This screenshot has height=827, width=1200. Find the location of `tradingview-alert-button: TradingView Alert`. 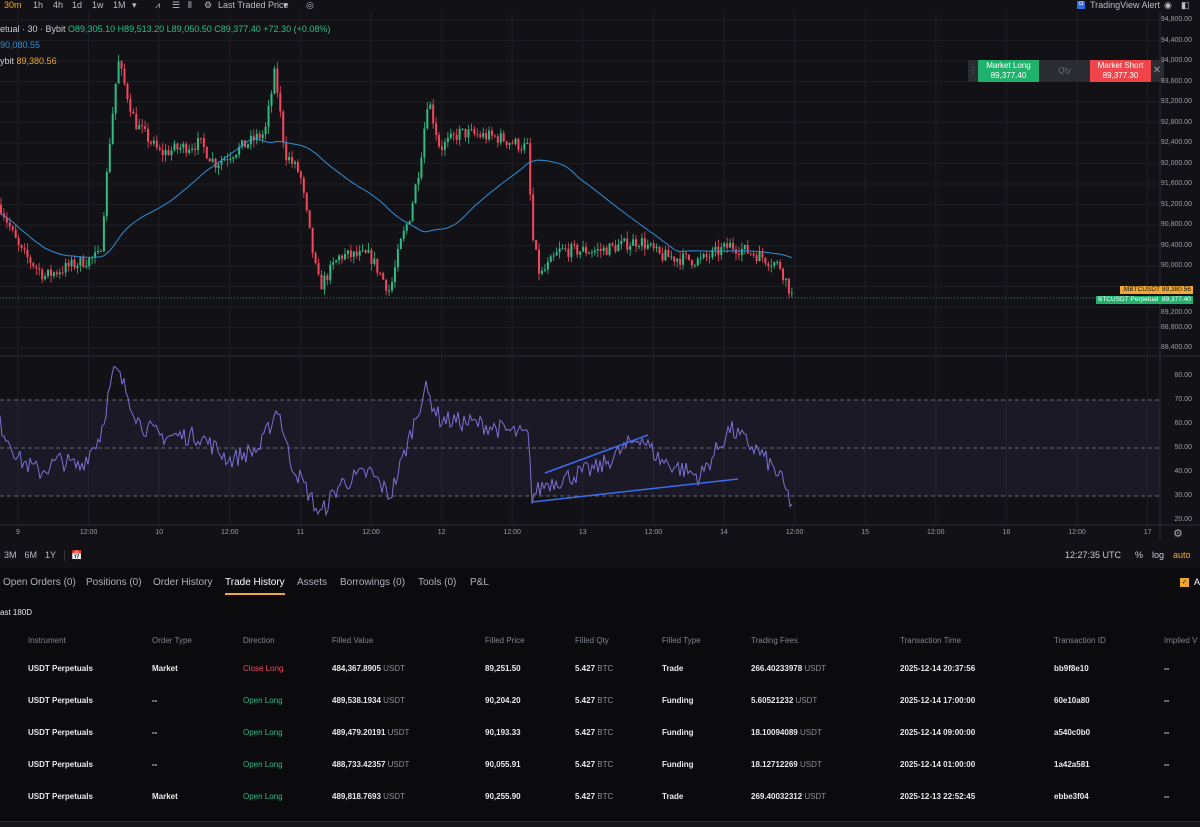

tradingview-alert-button: TradingView Alert is located at coordinates (1125, 5).